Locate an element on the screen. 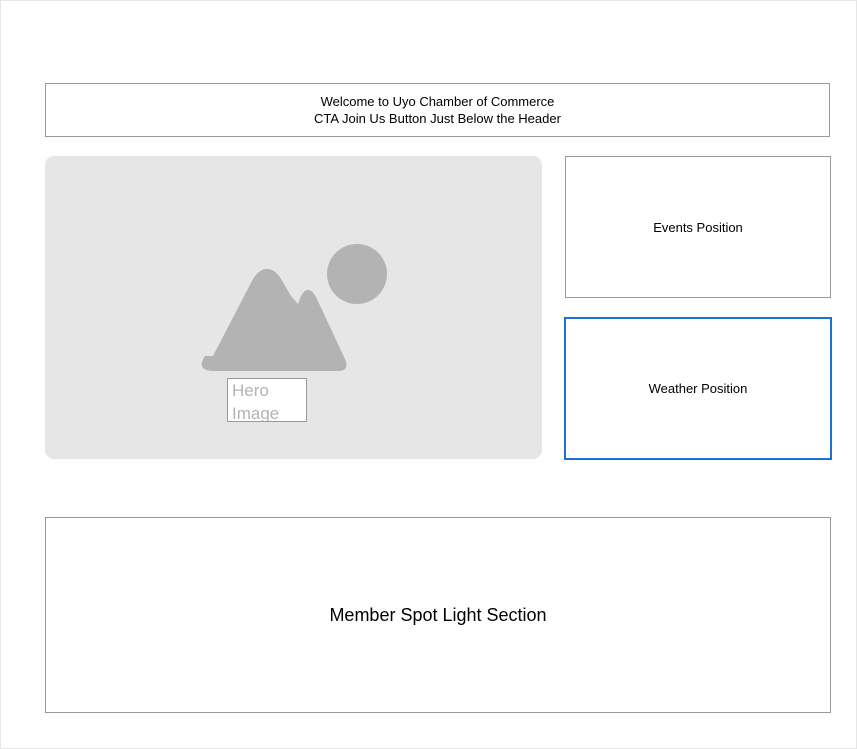 This screenshot has width=857, height=749. events-position-box: Events Position is located at coordinates (698, 227).